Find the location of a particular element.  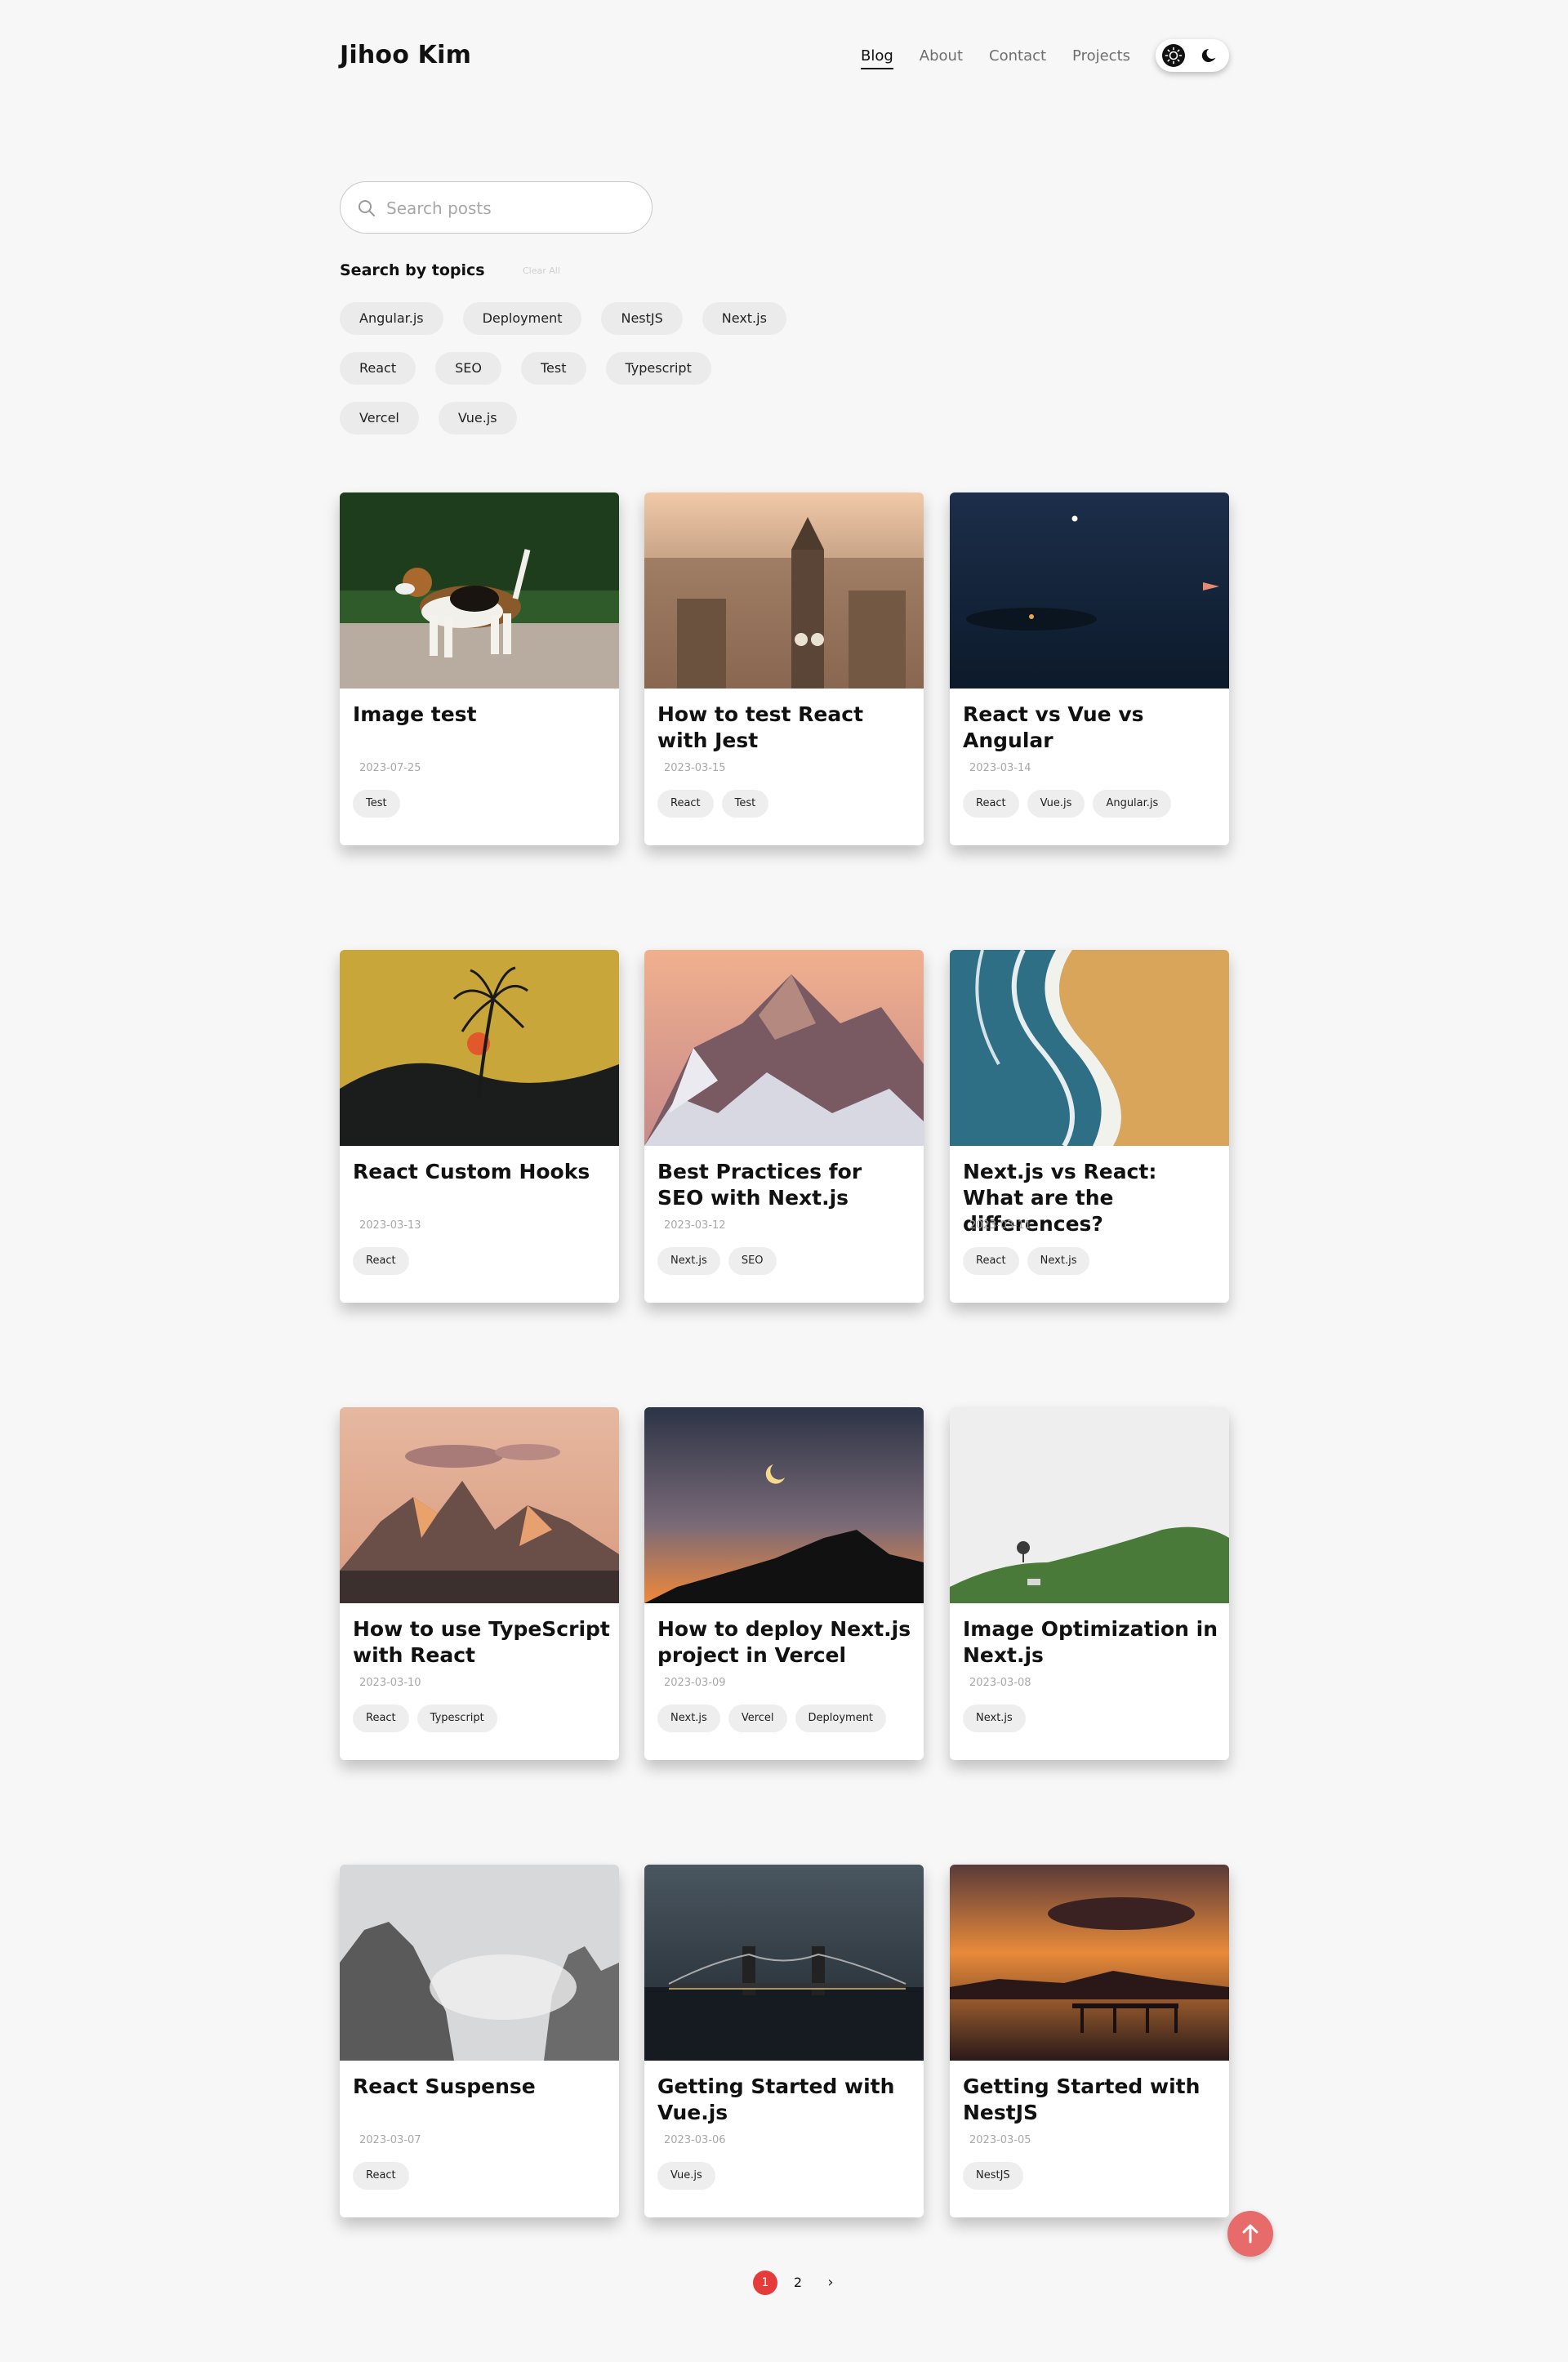

post-tags: Next.js SEO is located at coordinates (721, 1261).